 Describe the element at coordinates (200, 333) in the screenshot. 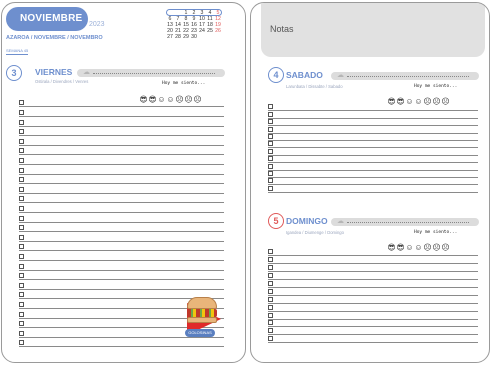

I see `sticker-label: GOLOSINAS` at that location.